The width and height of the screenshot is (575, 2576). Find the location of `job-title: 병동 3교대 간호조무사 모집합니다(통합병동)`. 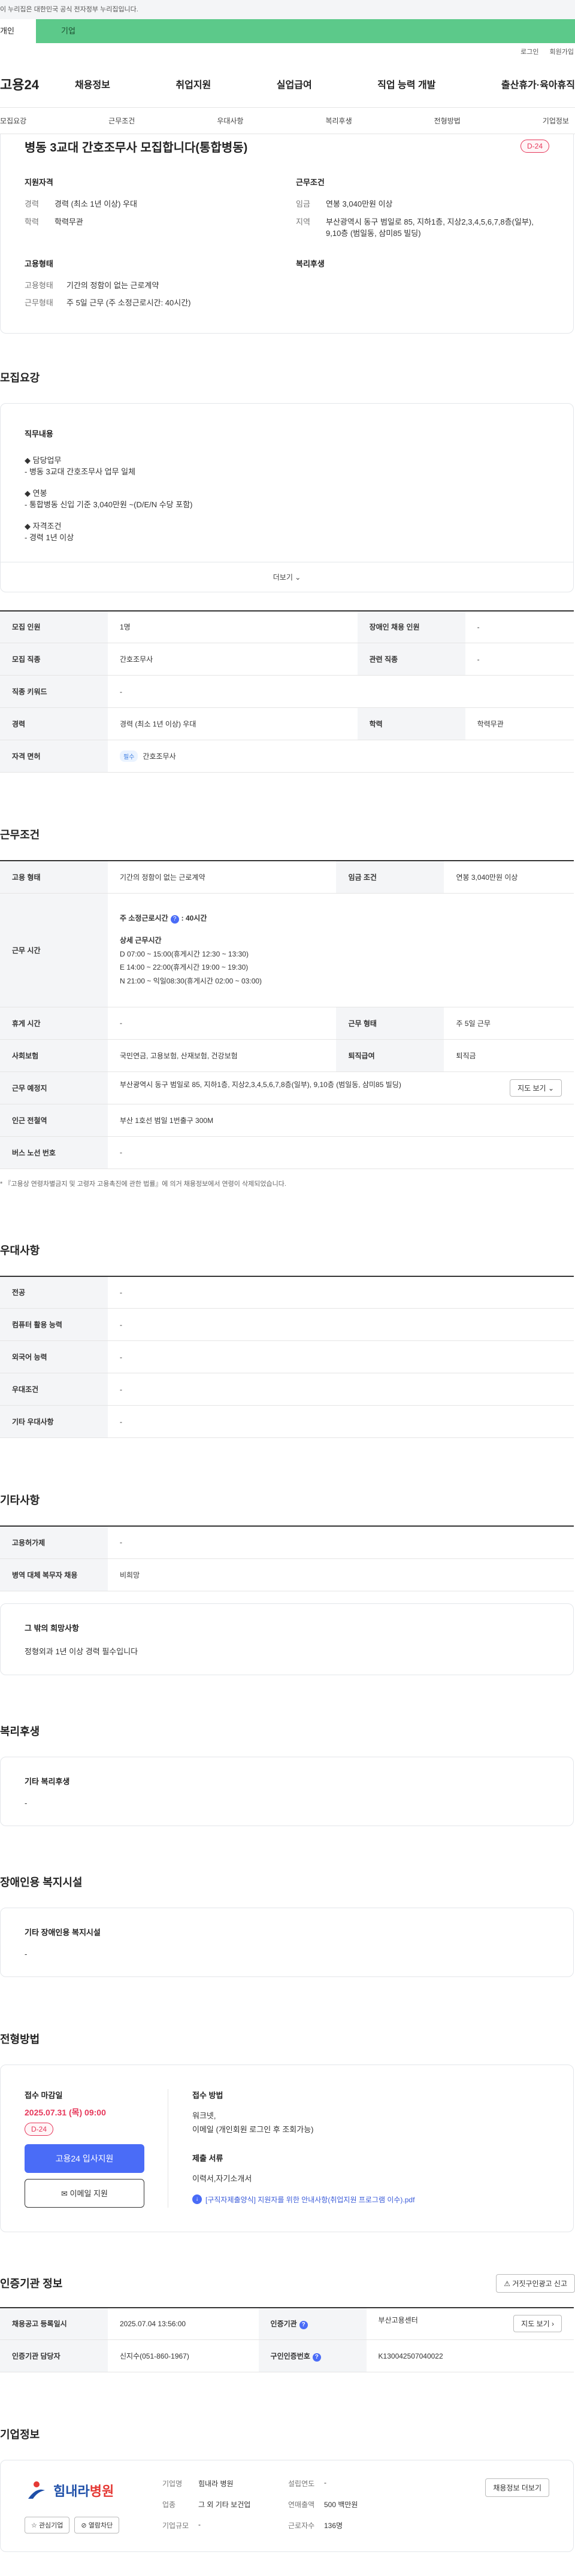

job-title: 병동 3교대 간호조무사 모집합니다(통합병동) is located at coordinates (136, 148).